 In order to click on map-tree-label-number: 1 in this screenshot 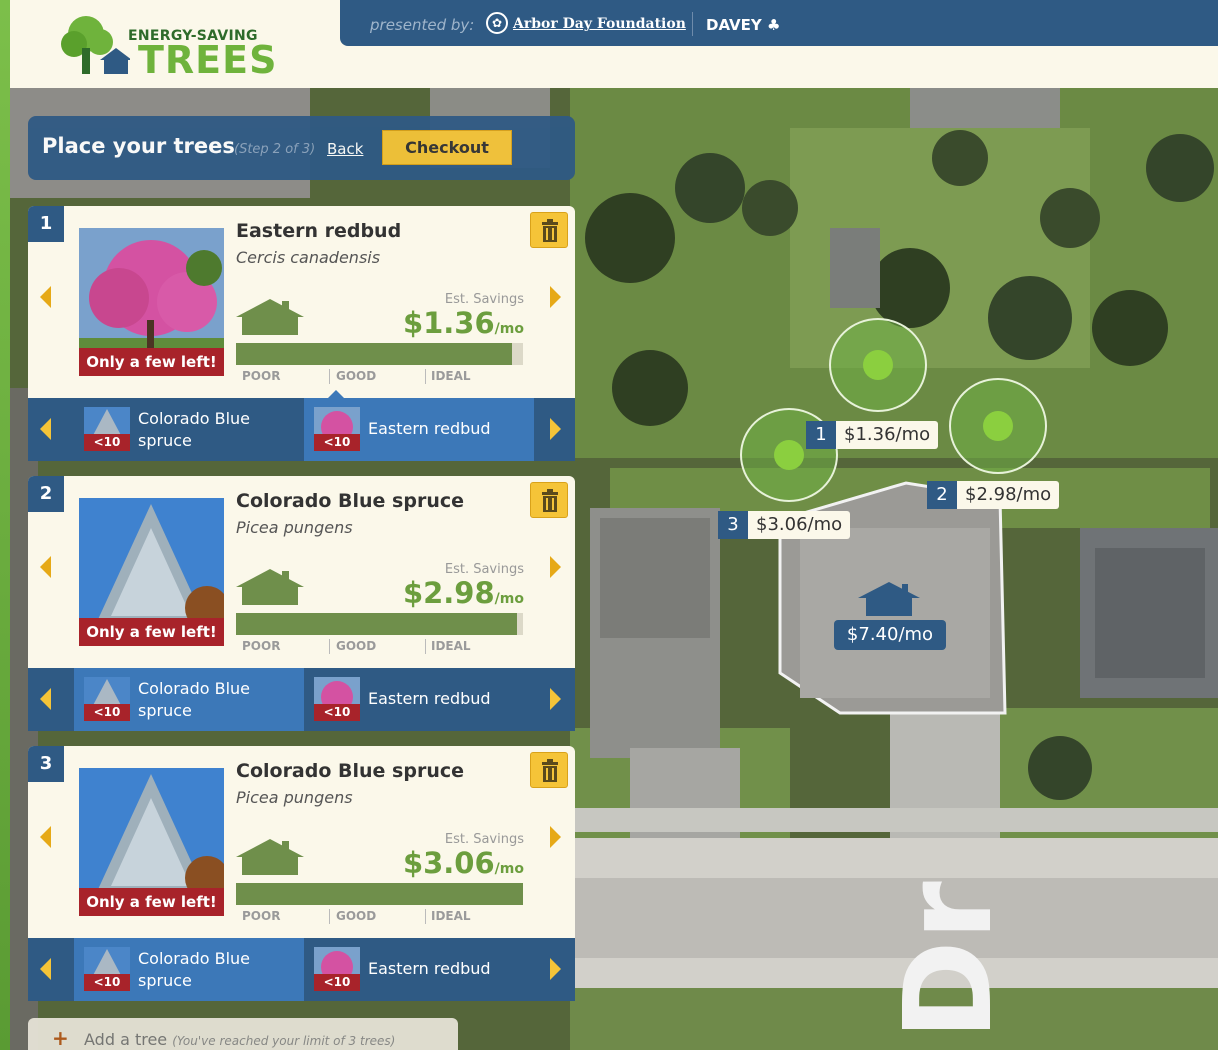, I will do `click(821, 435)`.